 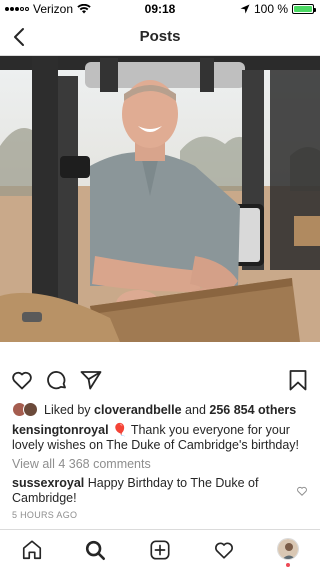 I want to click on notification-dot, so click(x=288, y=565).